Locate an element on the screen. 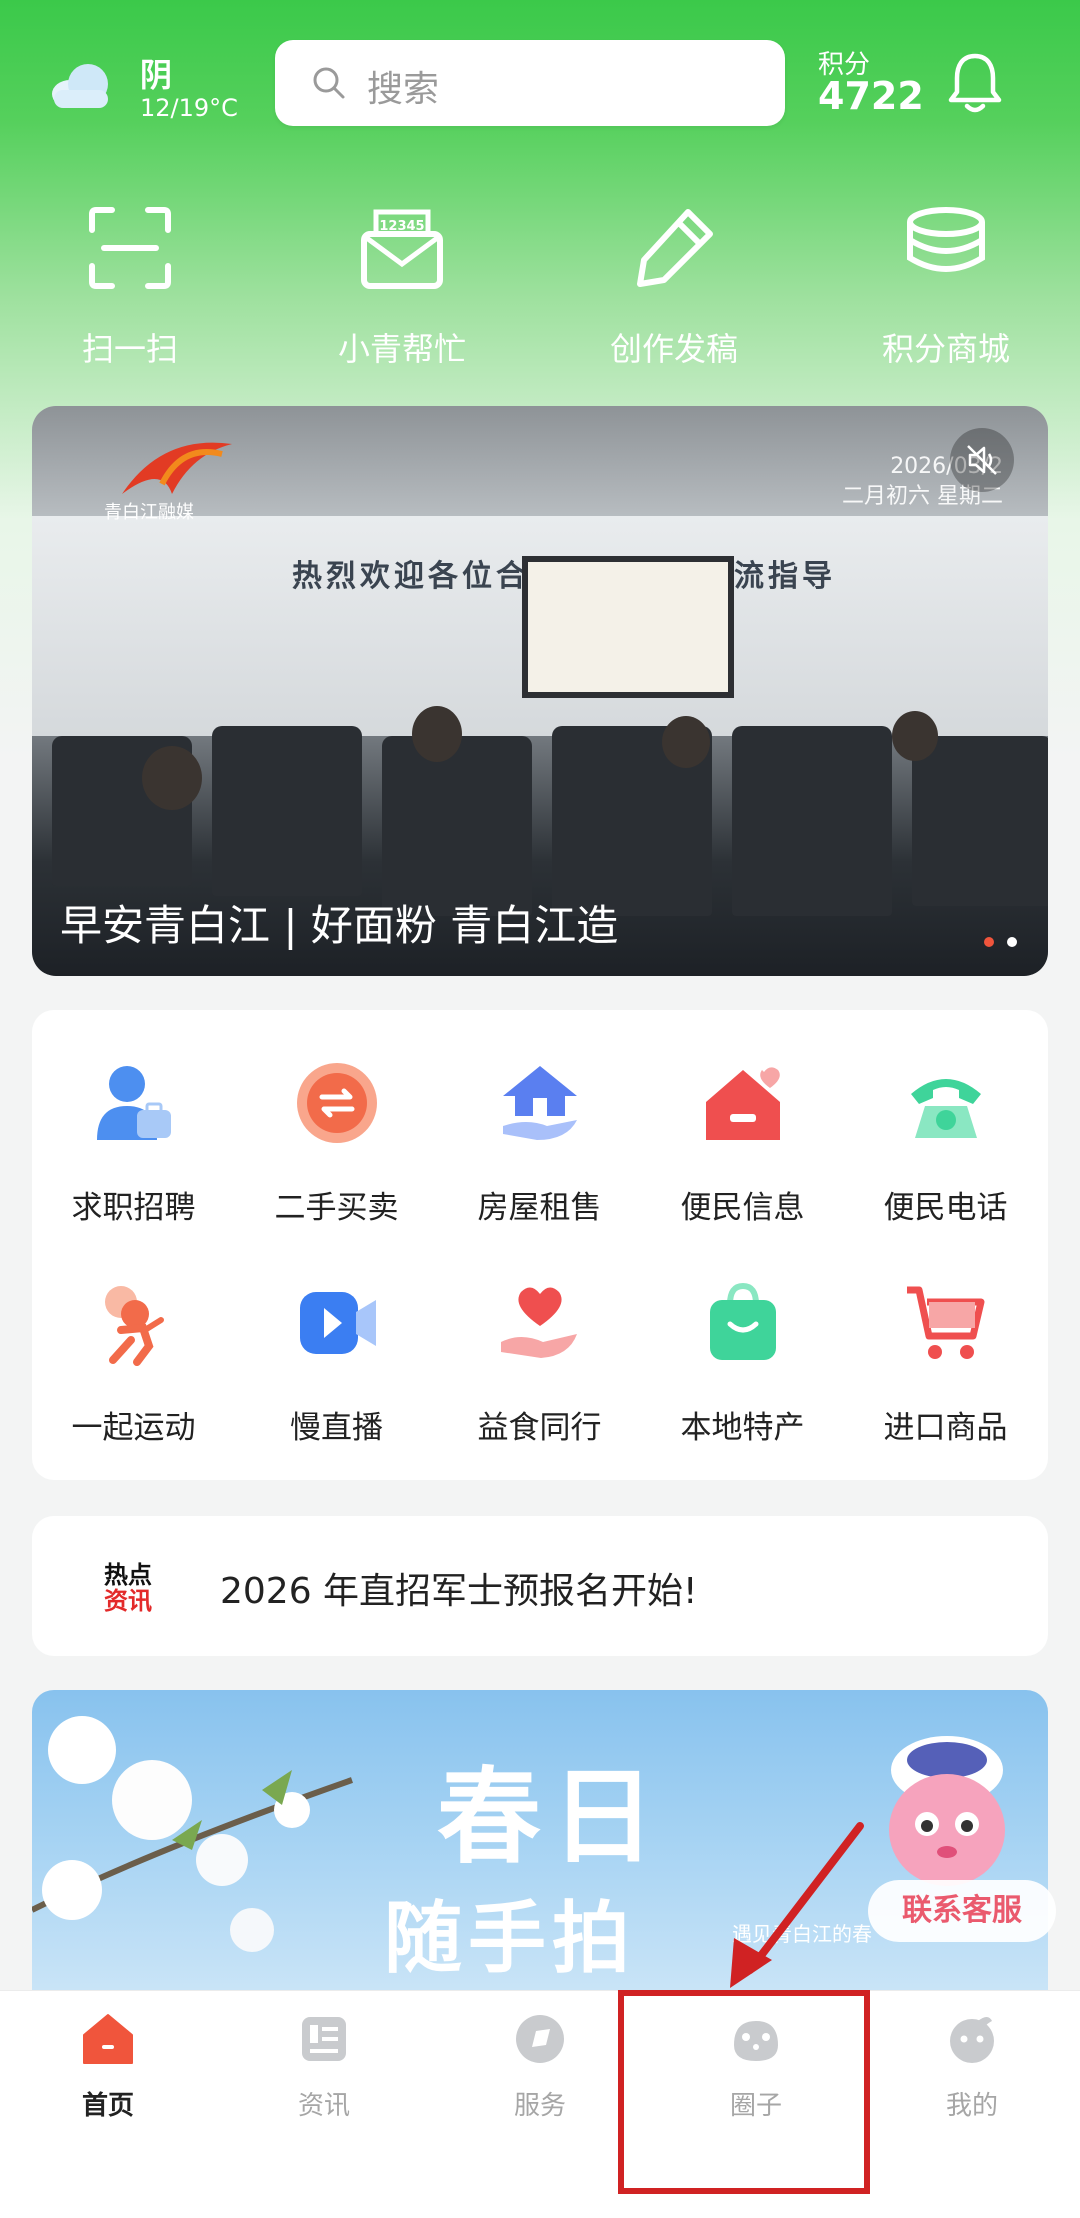 The image size is (1080, 2218). quick-label: 小青帮忙 is located at coordinates (401, 349).